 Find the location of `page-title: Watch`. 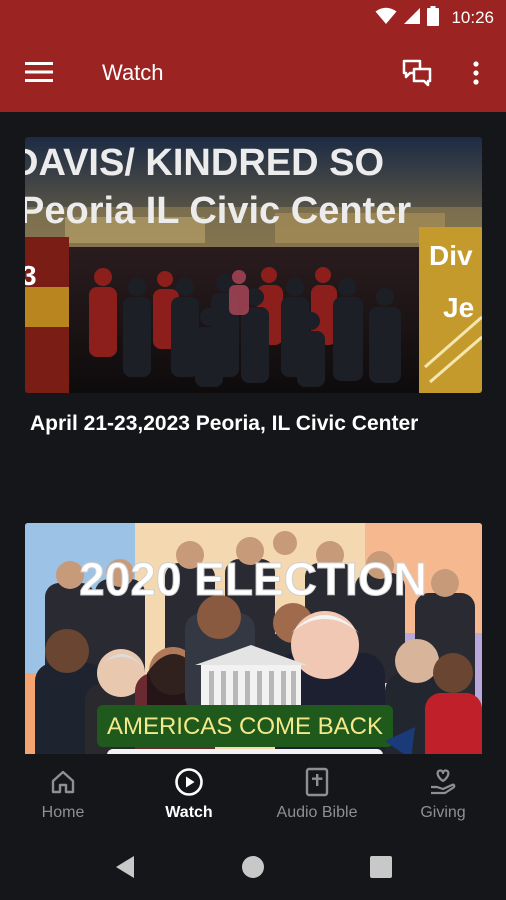

page-title: Watch is located at coordinates (133, 72).